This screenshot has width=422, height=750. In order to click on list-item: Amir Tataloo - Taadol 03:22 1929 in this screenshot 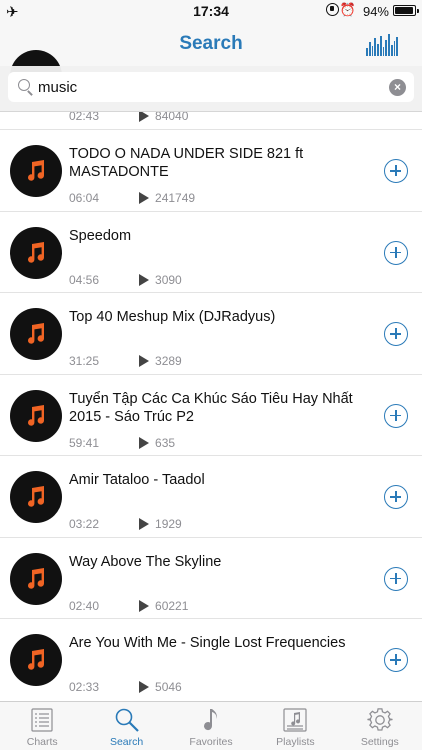, I will do `click(211, 496)`.